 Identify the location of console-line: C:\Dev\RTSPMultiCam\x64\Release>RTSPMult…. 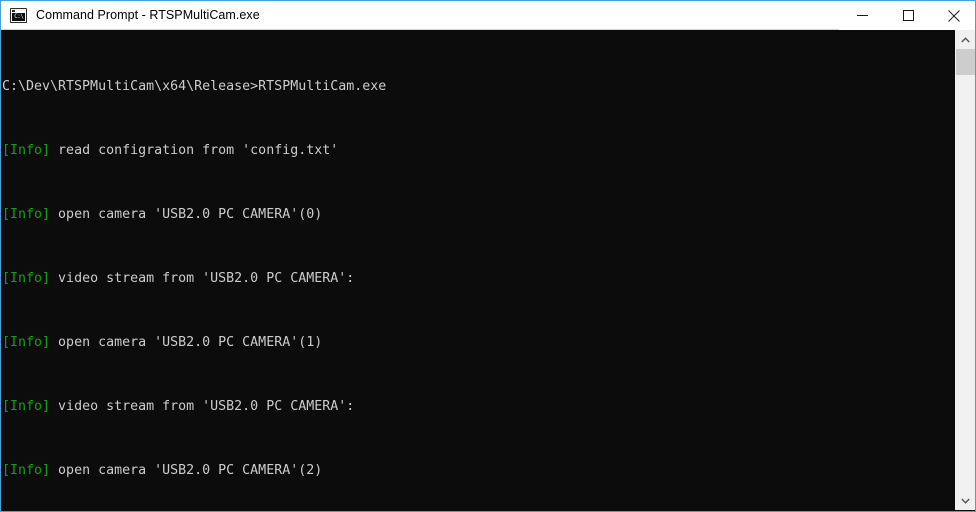
(266, 87).